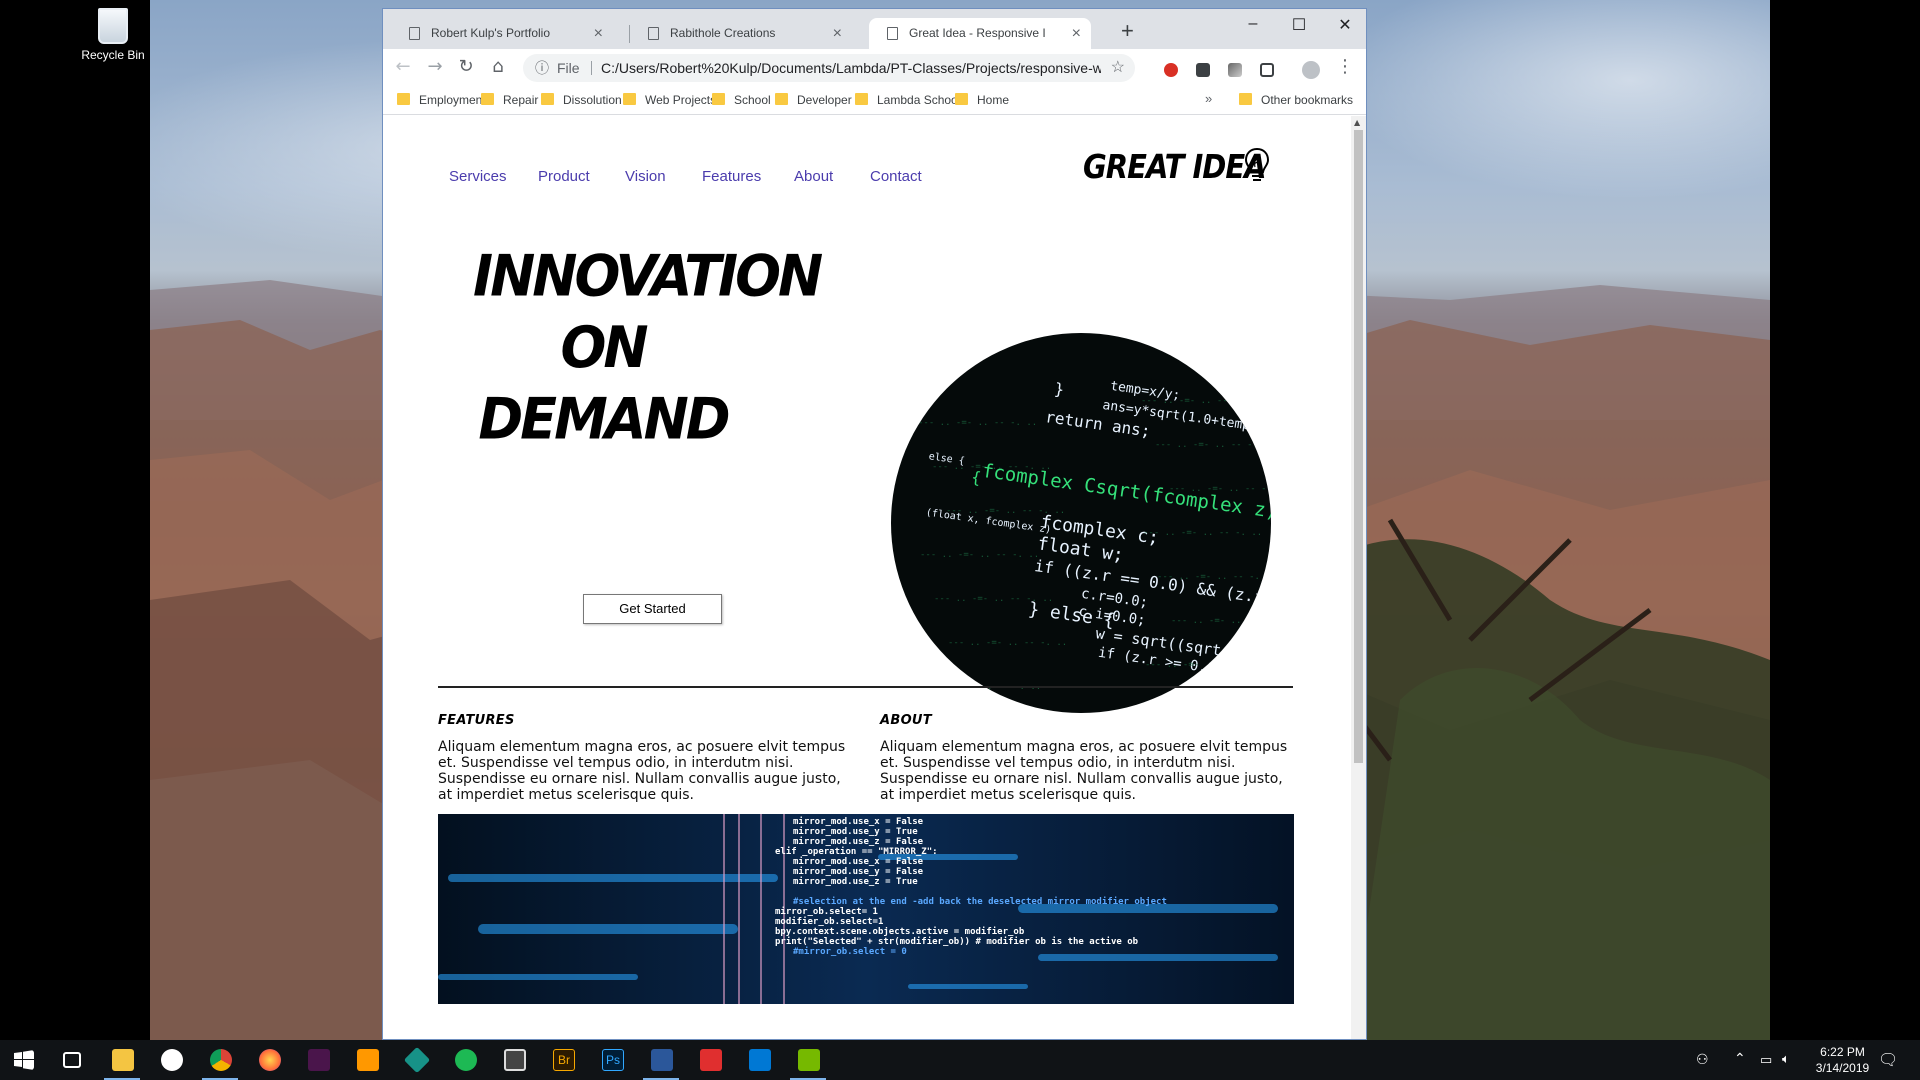 The height and width of the screenshot is (1080, 1920). Describe the element at coordinates (1267, 70) in the screenshot. I see `extension-capture-icon` at that location.